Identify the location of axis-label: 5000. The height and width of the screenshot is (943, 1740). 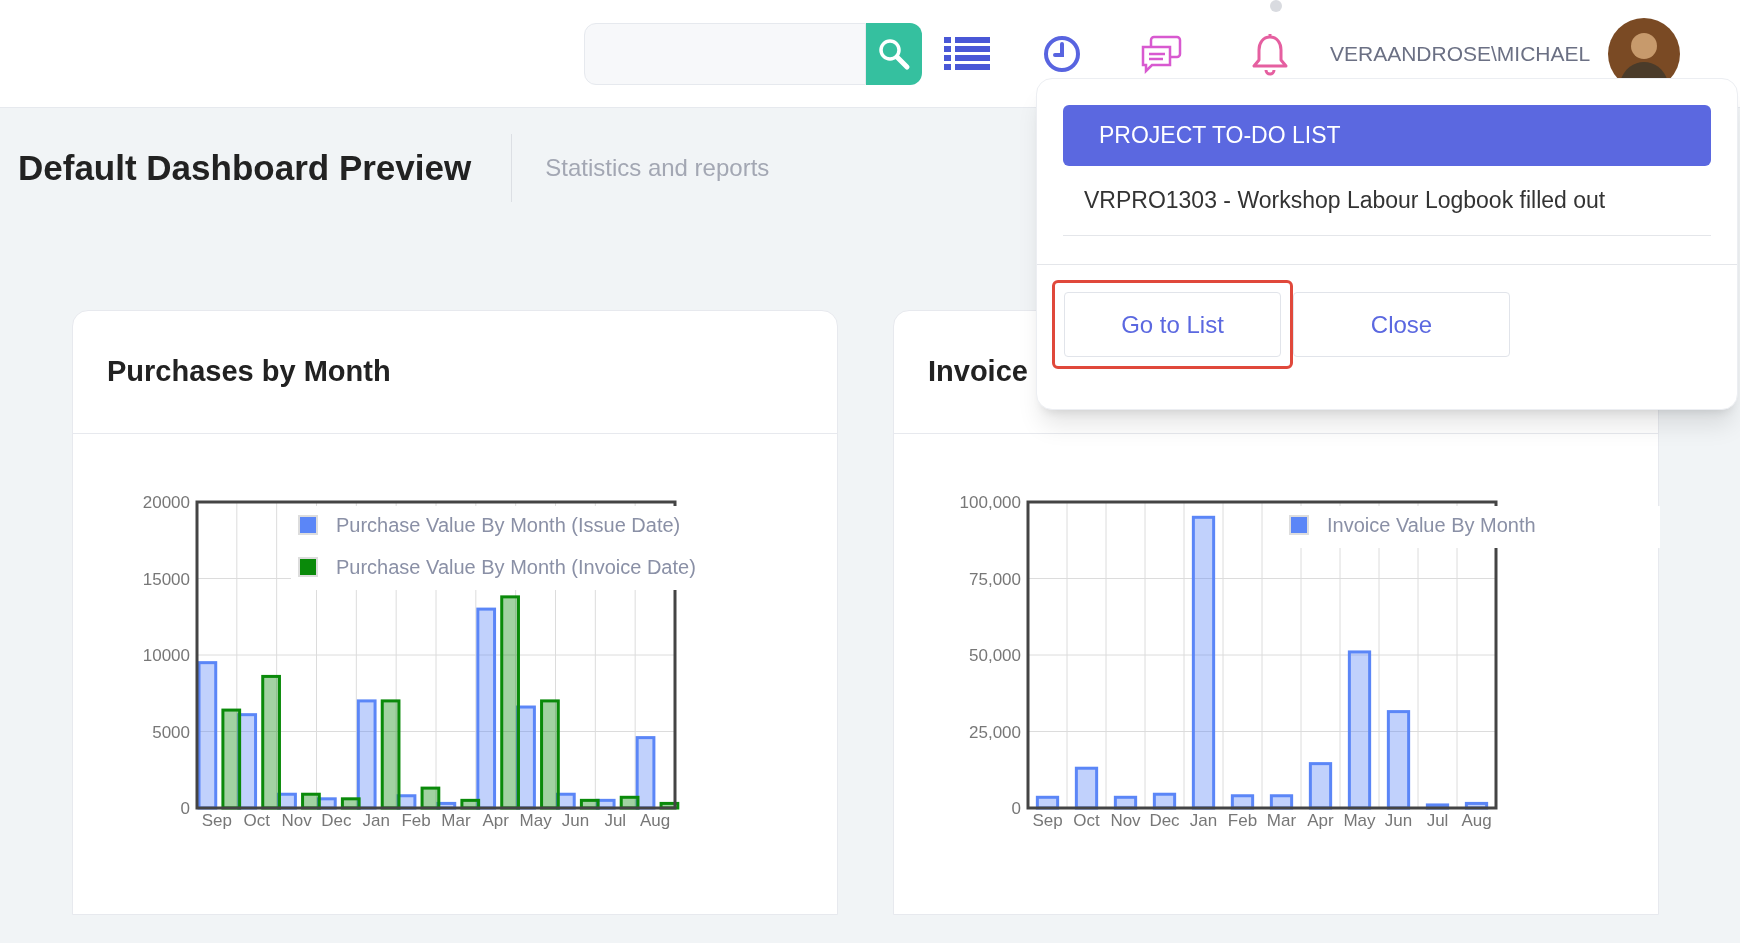
(171, 732).